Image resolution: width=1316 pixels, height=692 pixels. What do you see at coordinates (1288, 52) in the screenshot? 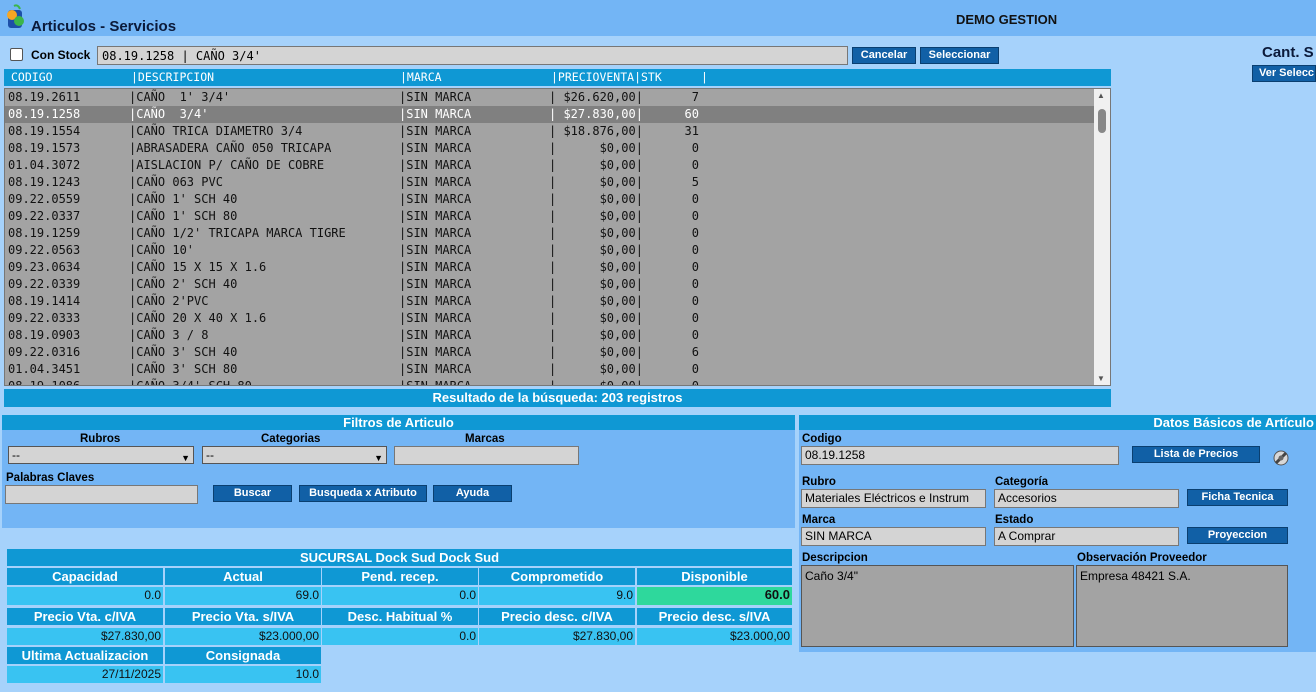
I see `cant-label: Cant. S` at bounding box center [1288, 52].